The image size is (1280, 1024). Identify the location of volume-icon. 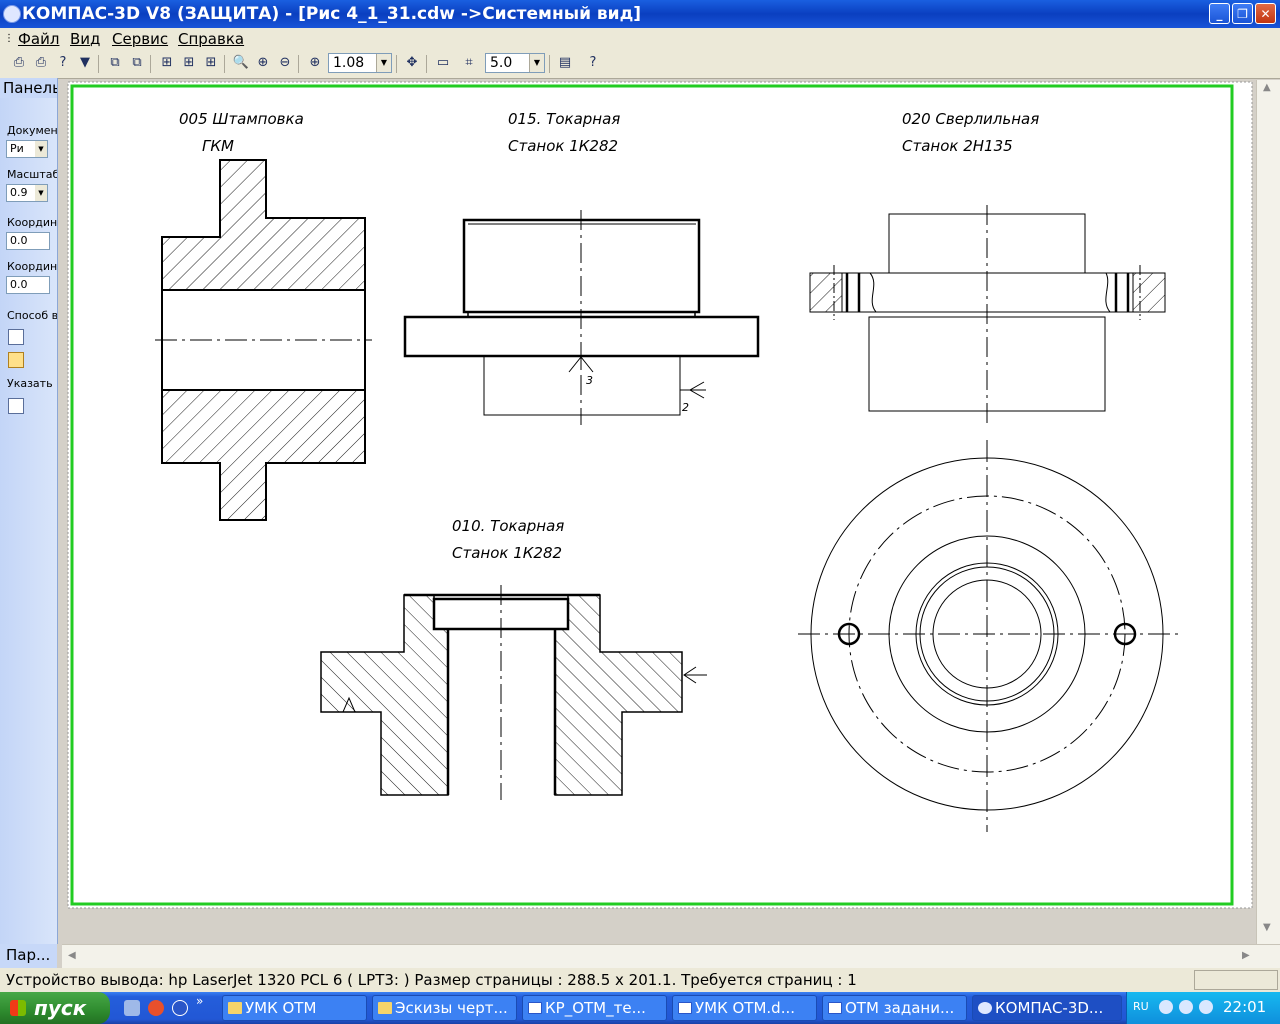
(1206, 1007).